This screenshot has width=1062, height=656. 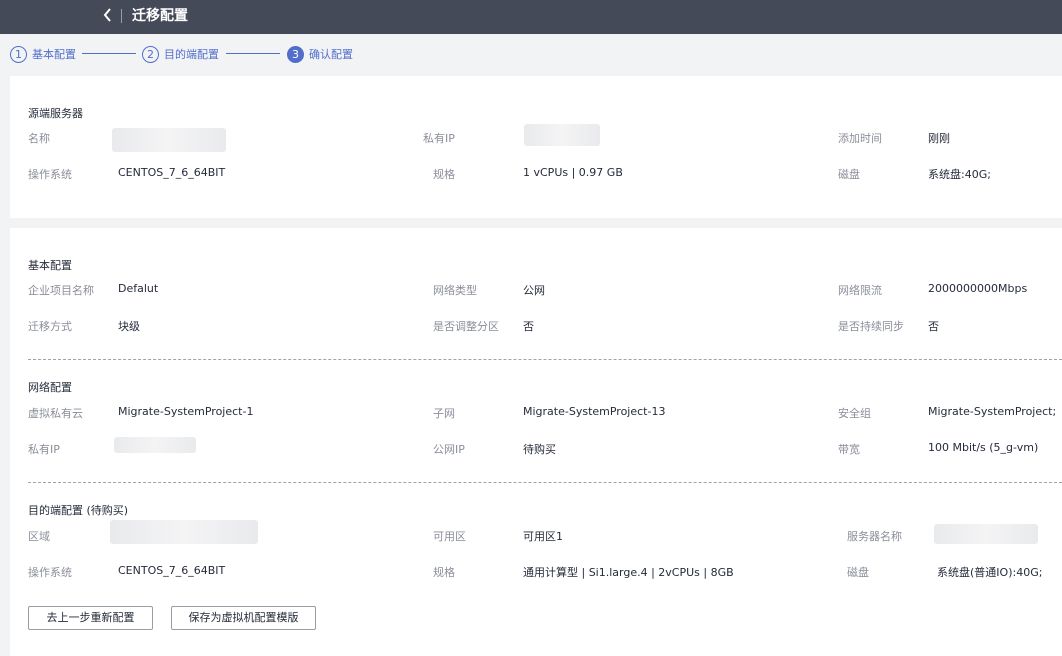 I want to click on label-migration-method: 迁移方式, so click(x=50, y=326).